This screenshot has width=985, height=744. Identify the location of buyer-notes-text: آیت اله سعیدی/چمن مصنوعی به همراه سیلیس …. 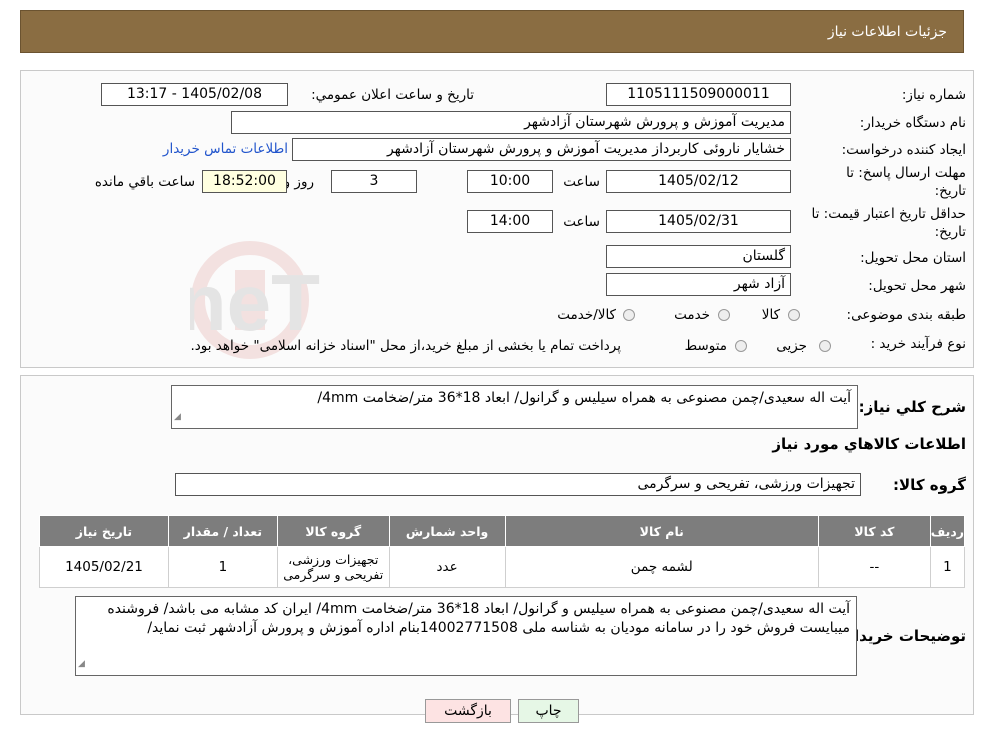
(478, 618).